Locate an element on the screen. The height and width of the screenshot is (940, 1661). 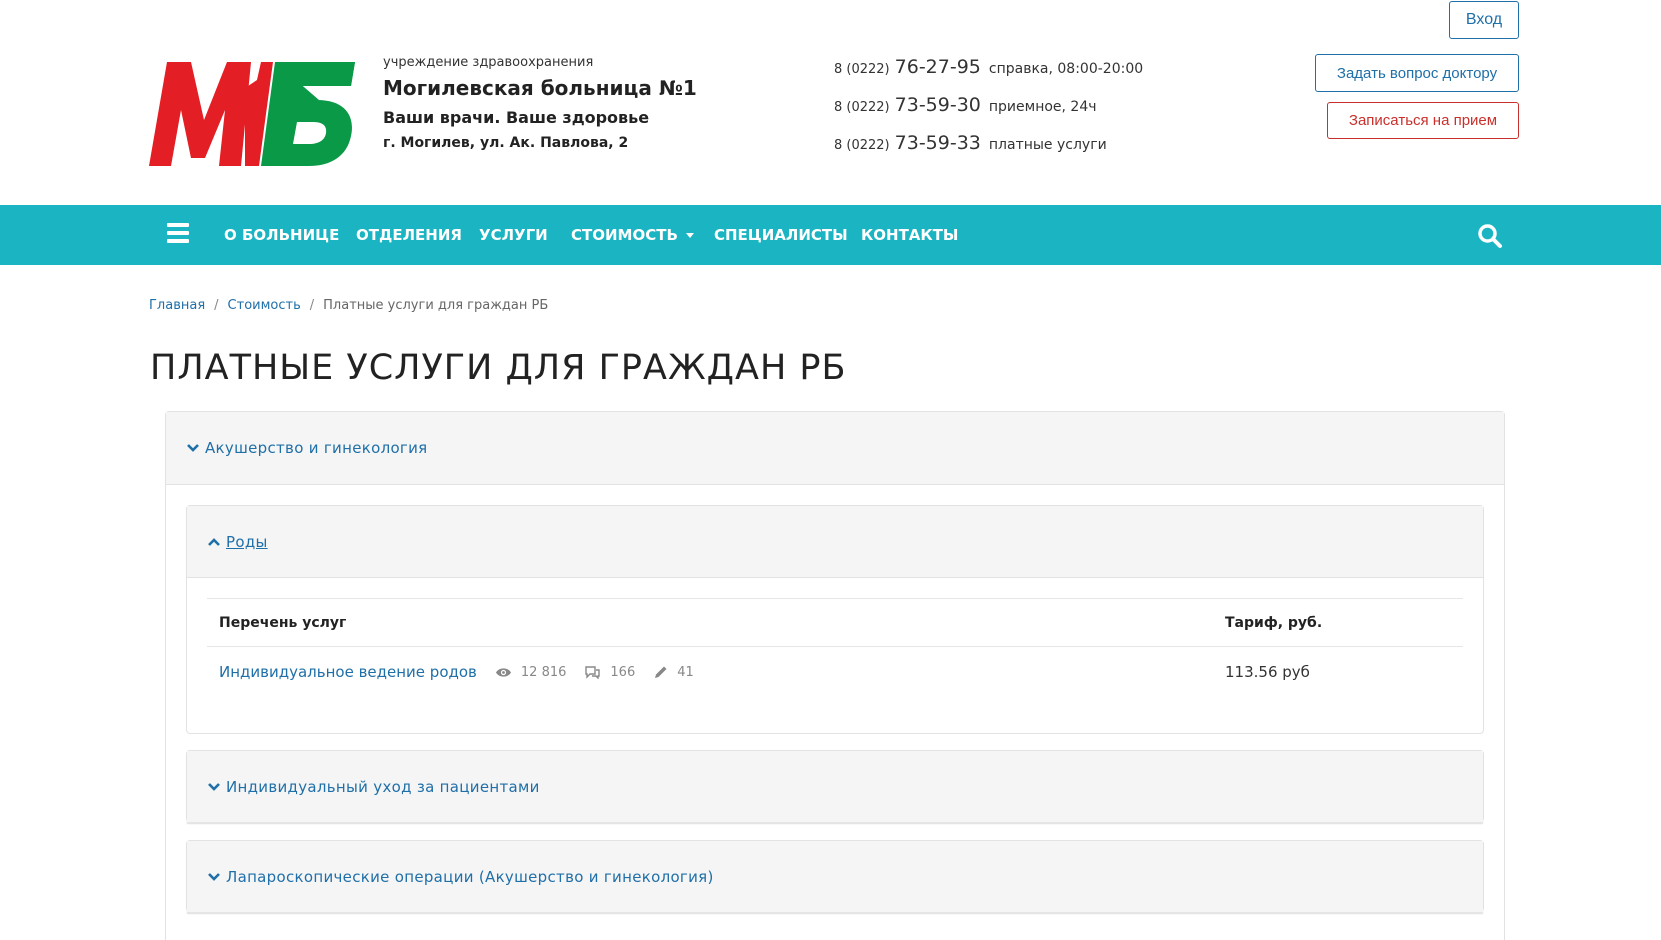
comments-icon is located at coordinates (593, 672).